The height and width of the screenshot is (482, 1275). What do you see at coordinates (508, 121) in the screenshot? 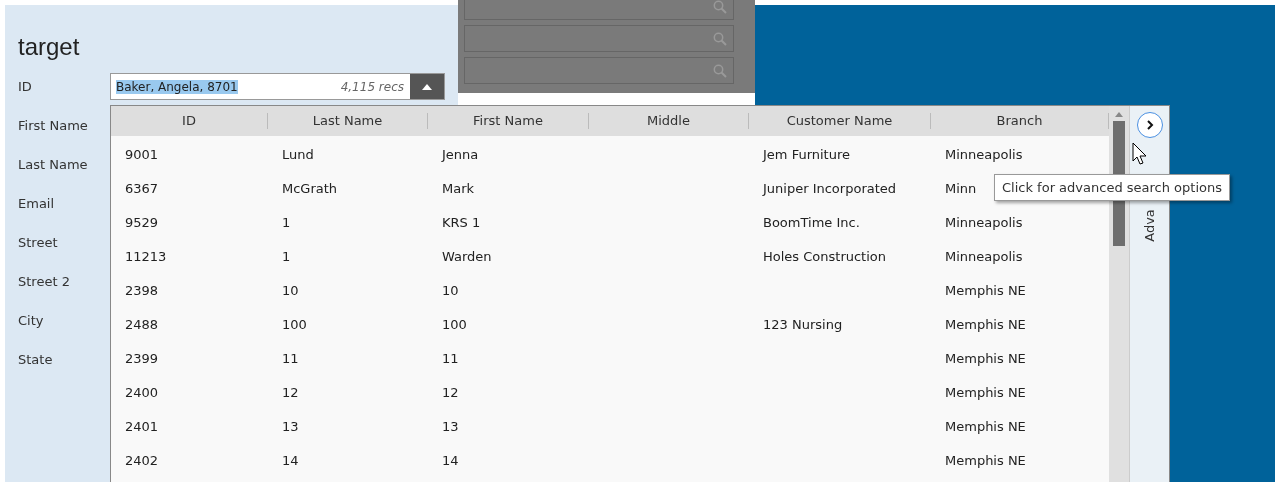
I see `column-header: First Name` at bounding box center [508, 121].